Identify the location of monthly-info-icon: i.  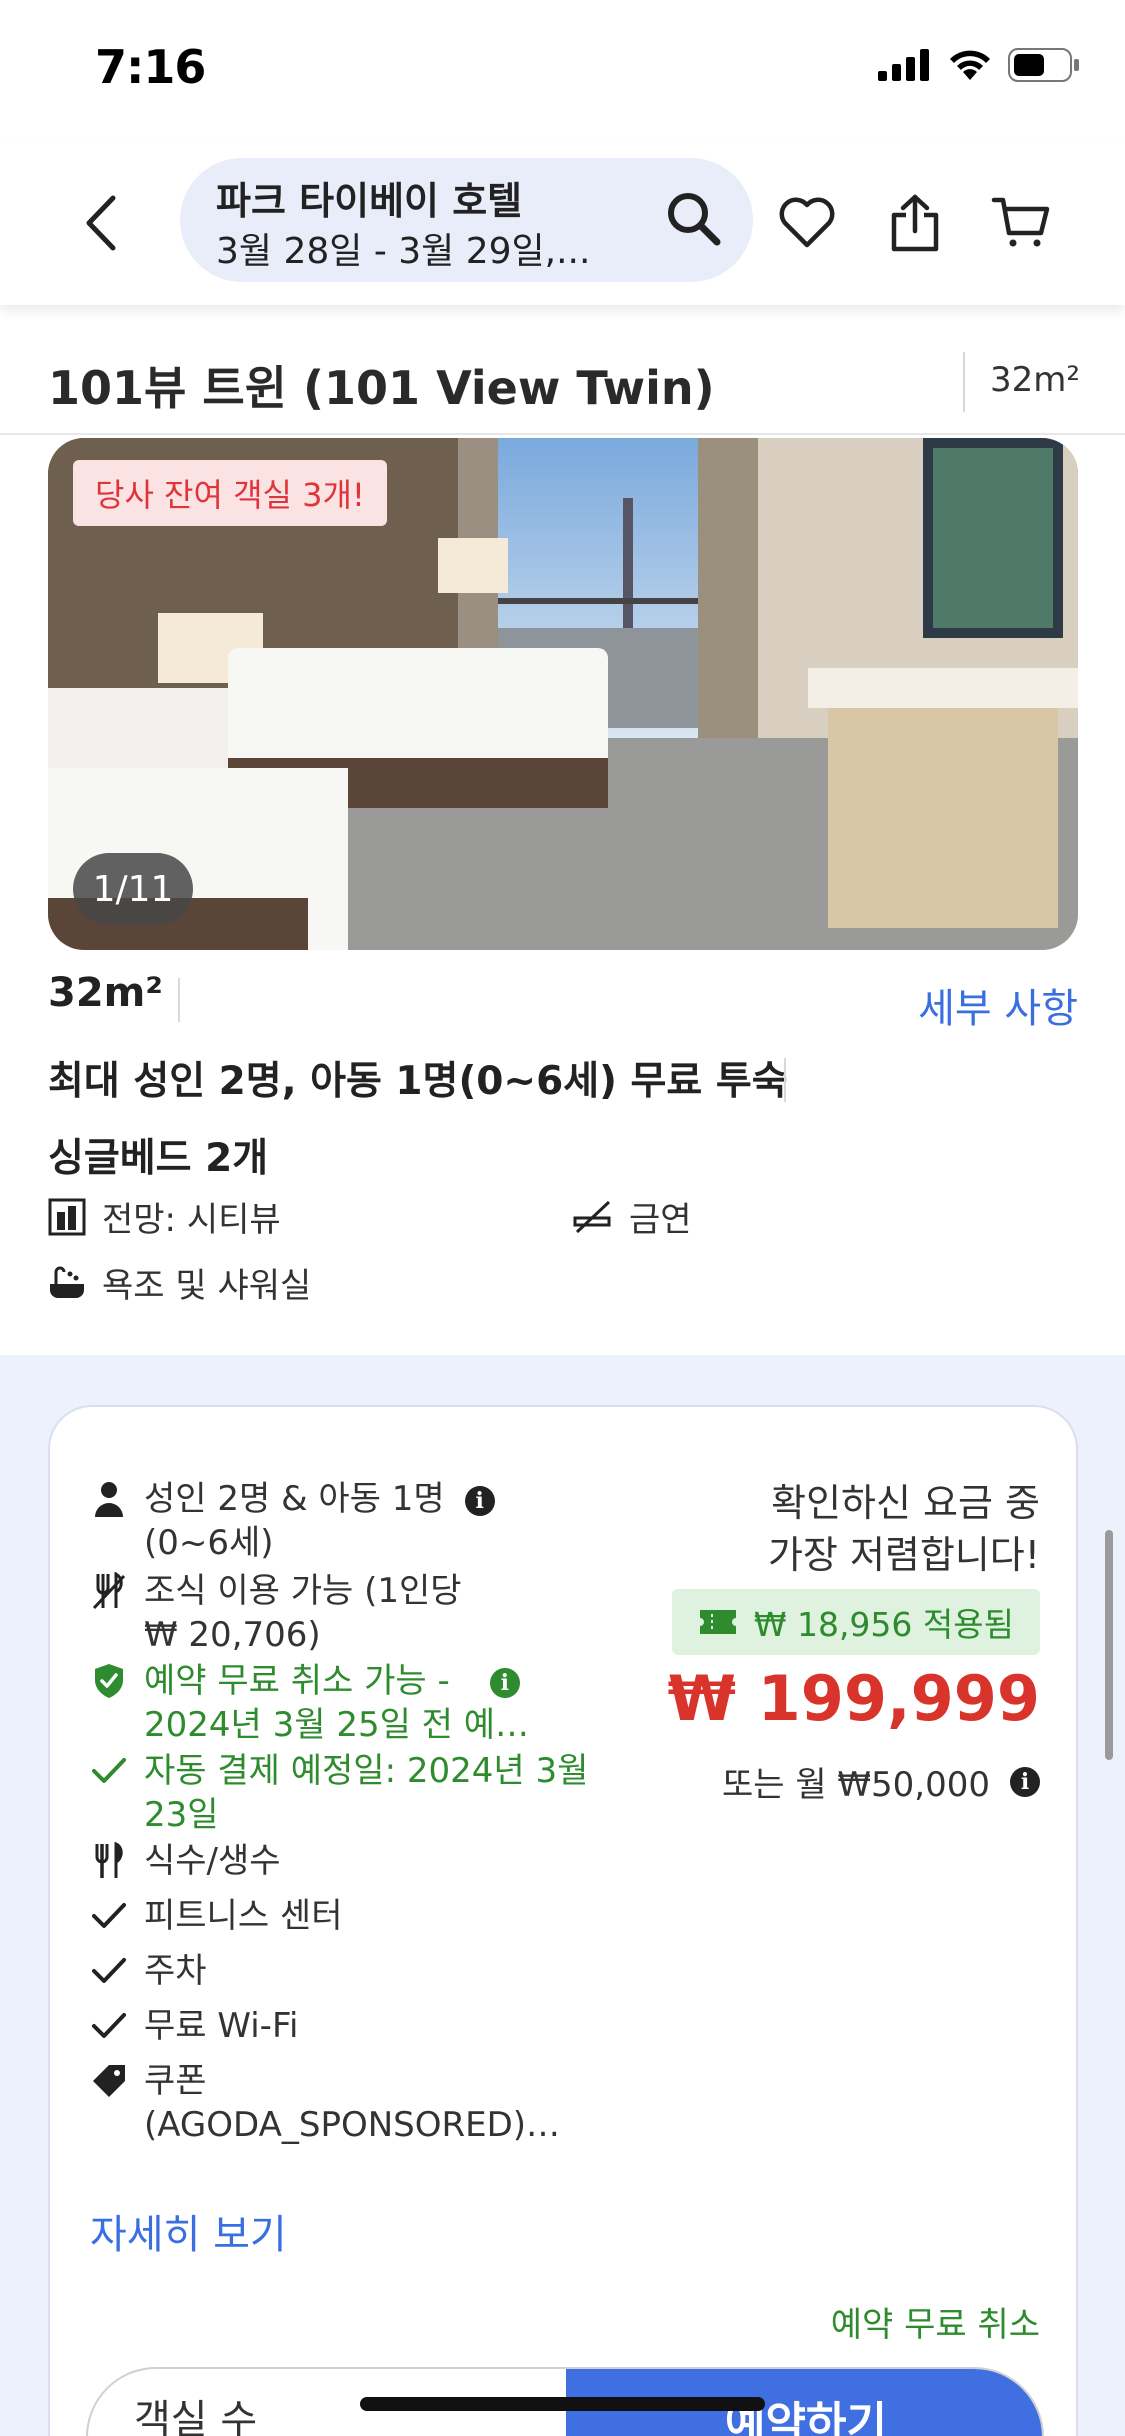
(1025, 1781).